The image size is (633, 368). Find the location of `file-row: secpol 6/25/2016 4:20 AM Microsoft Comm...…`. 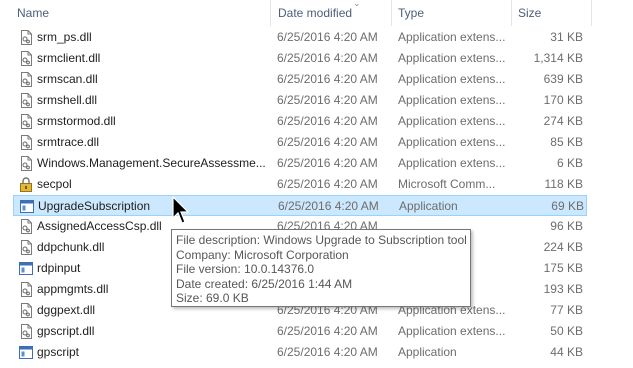

file-row: secpol 6/25/2016 4:20 AM Microsoft Comm...… is located at coordinates (300, 184).